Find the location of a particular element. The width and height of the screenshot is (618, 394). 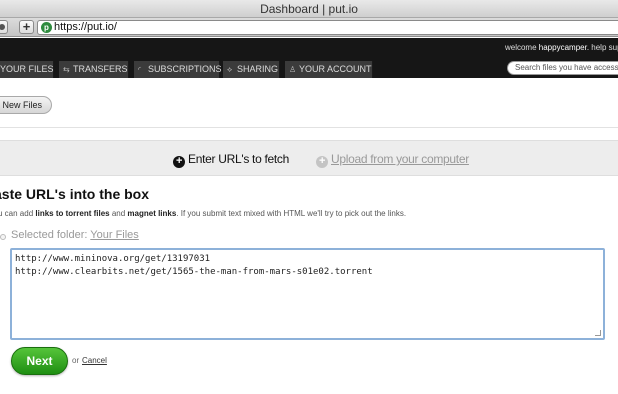

folder-icon is located at coordinates (3, 237).